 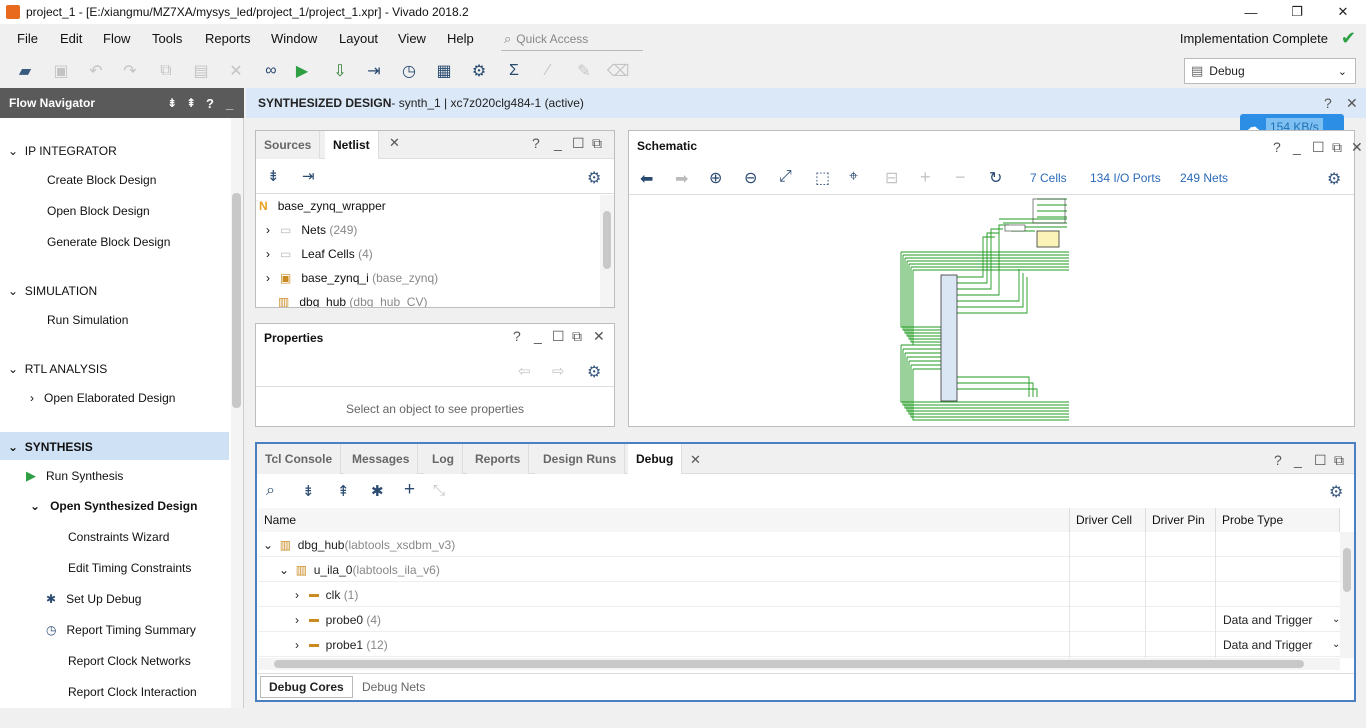 I want to click on column-probe-type: Probe Type, so click(x=1278, y=520).